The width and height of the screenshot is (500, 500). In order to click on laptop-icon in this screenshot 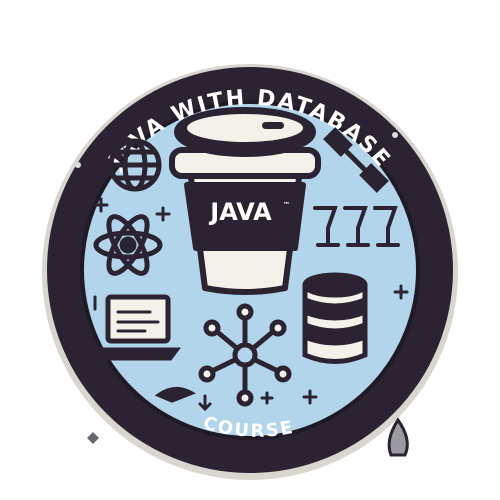, I will do `click(138, 327)`.